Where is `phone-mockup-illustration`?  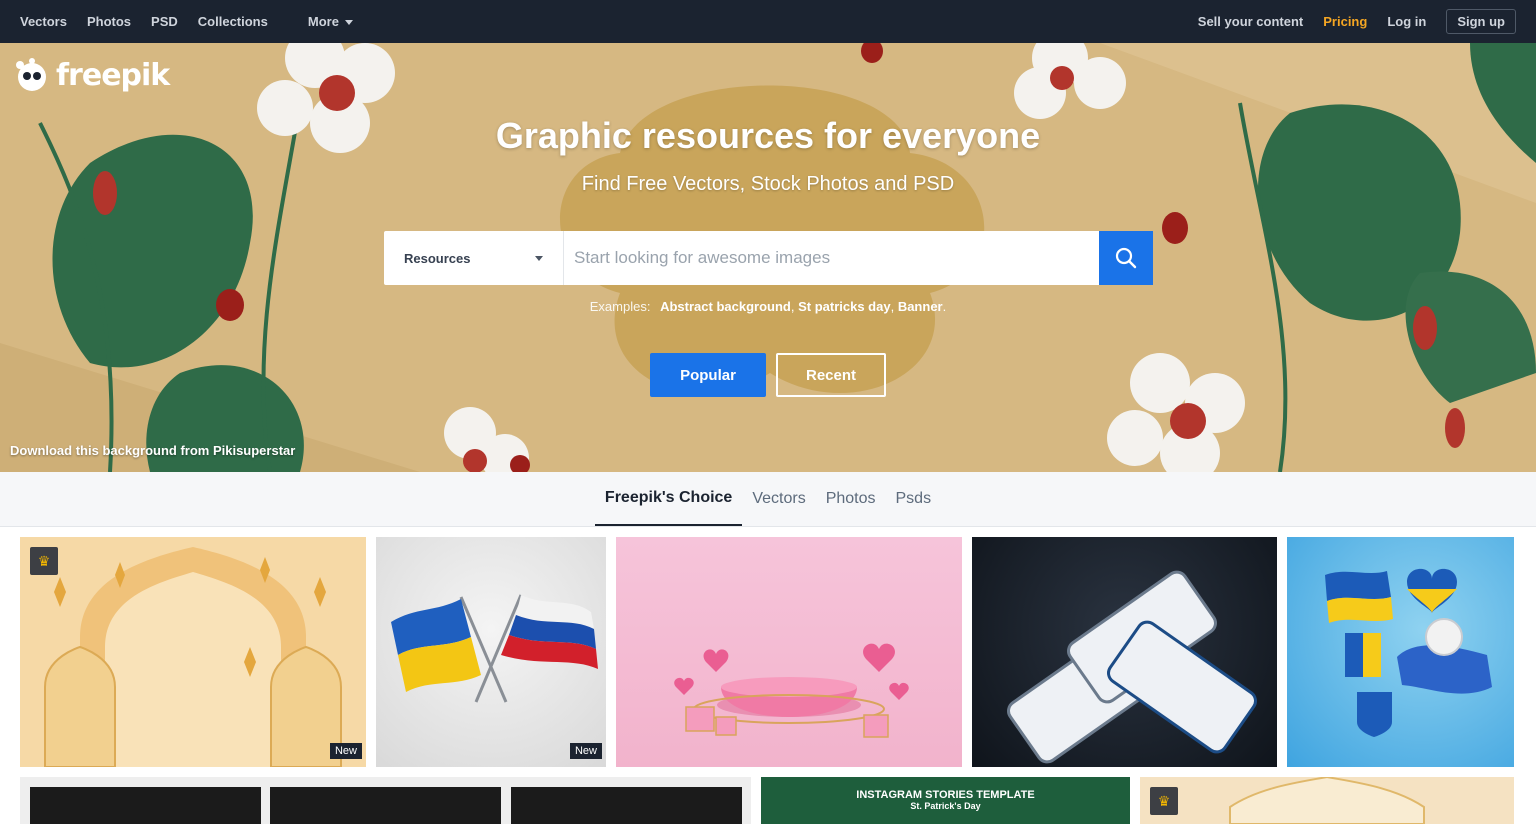
phone-mockup-illustration is located at coordinates (1132, 667).